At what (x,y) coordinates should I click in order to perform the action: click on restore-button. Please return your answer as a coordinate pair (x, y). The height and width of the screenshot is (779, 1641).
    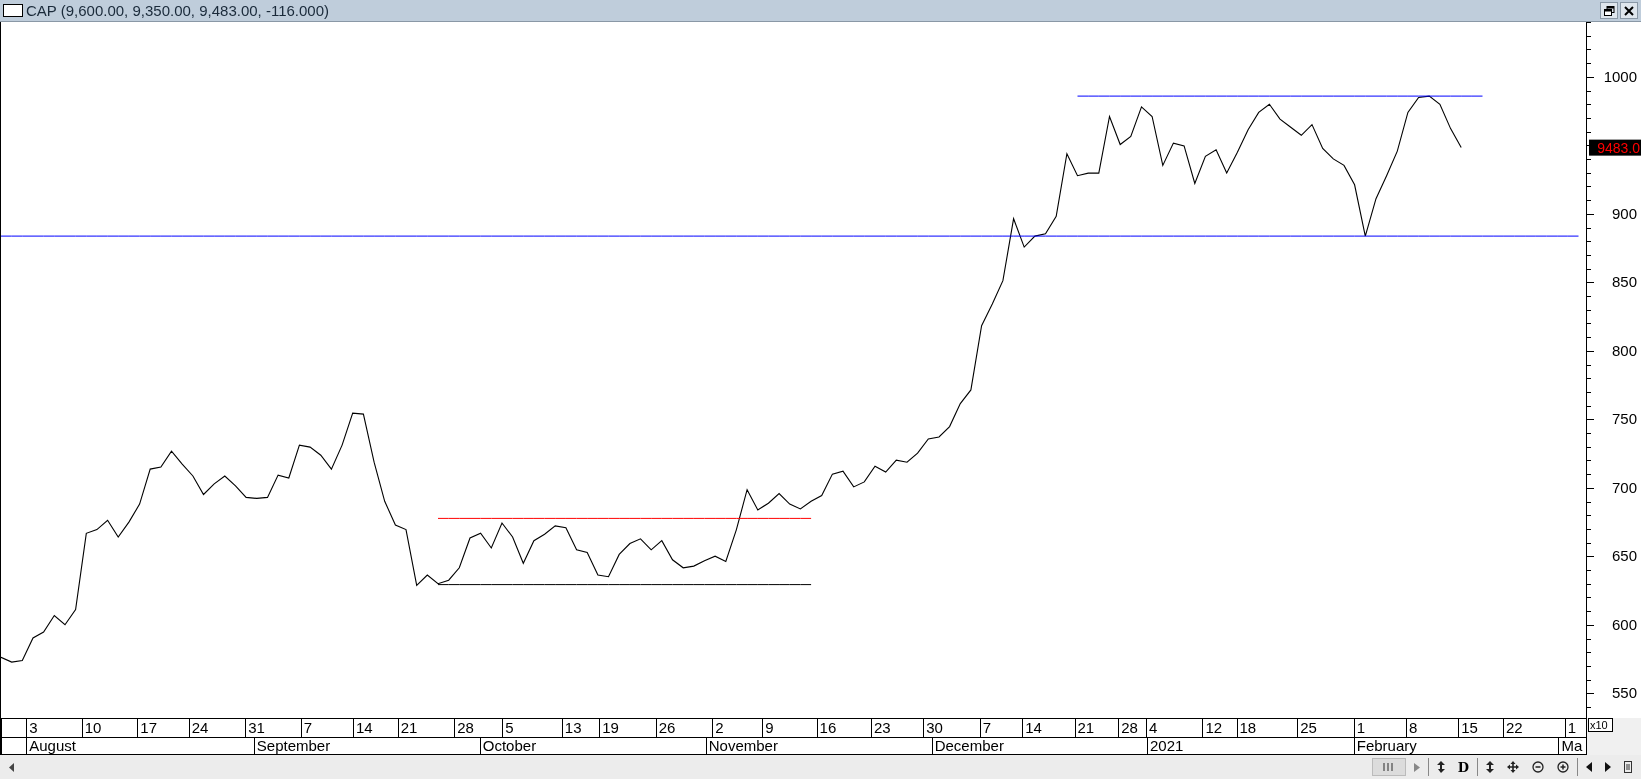
    Looking at the image, I should click on (1609, 10).